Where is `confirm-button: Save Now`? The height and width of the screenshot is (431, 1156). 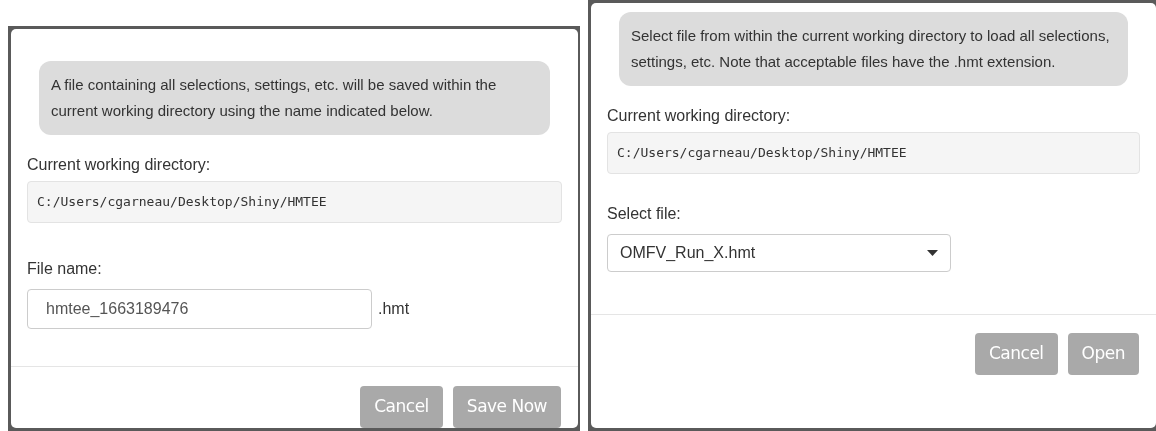 confirm-button: Save Now is located at coordinates (506, 407).